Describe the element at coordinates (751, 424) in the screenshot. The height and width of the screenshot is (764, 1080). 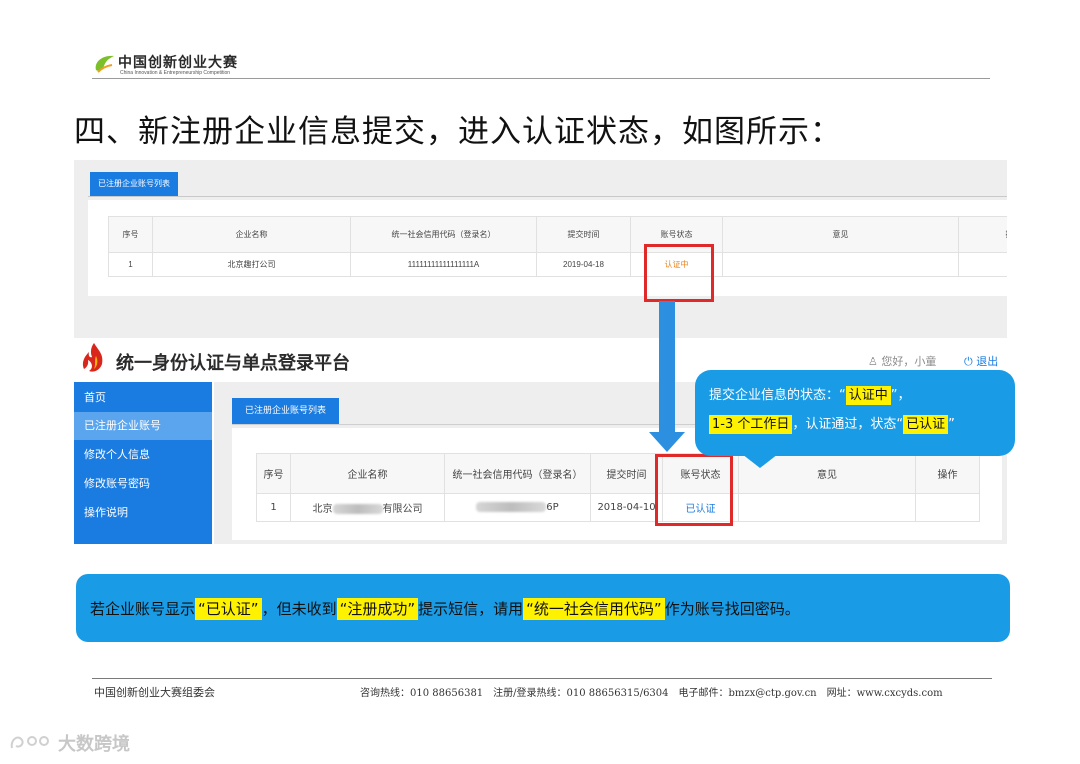
I see `highlight-duration: 1-3 个工作日` at that location.